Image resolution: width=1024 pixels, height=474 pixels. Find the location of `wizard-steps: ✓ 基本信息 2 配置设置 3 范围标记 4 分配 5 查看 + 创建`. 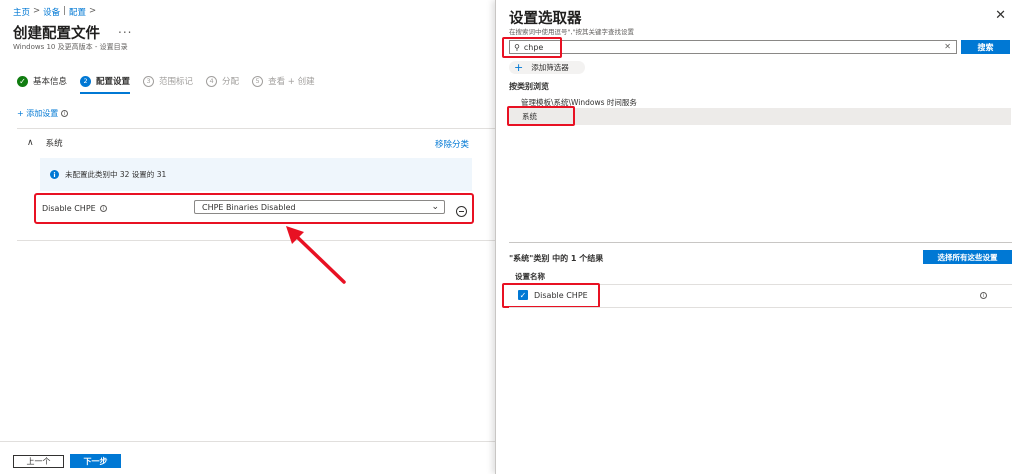

wizard-steps: ✓ 基本信息 2 配置设置 3 范围标记 4 分配 5 查看 + 创建 is located at coordinates (172, 84).